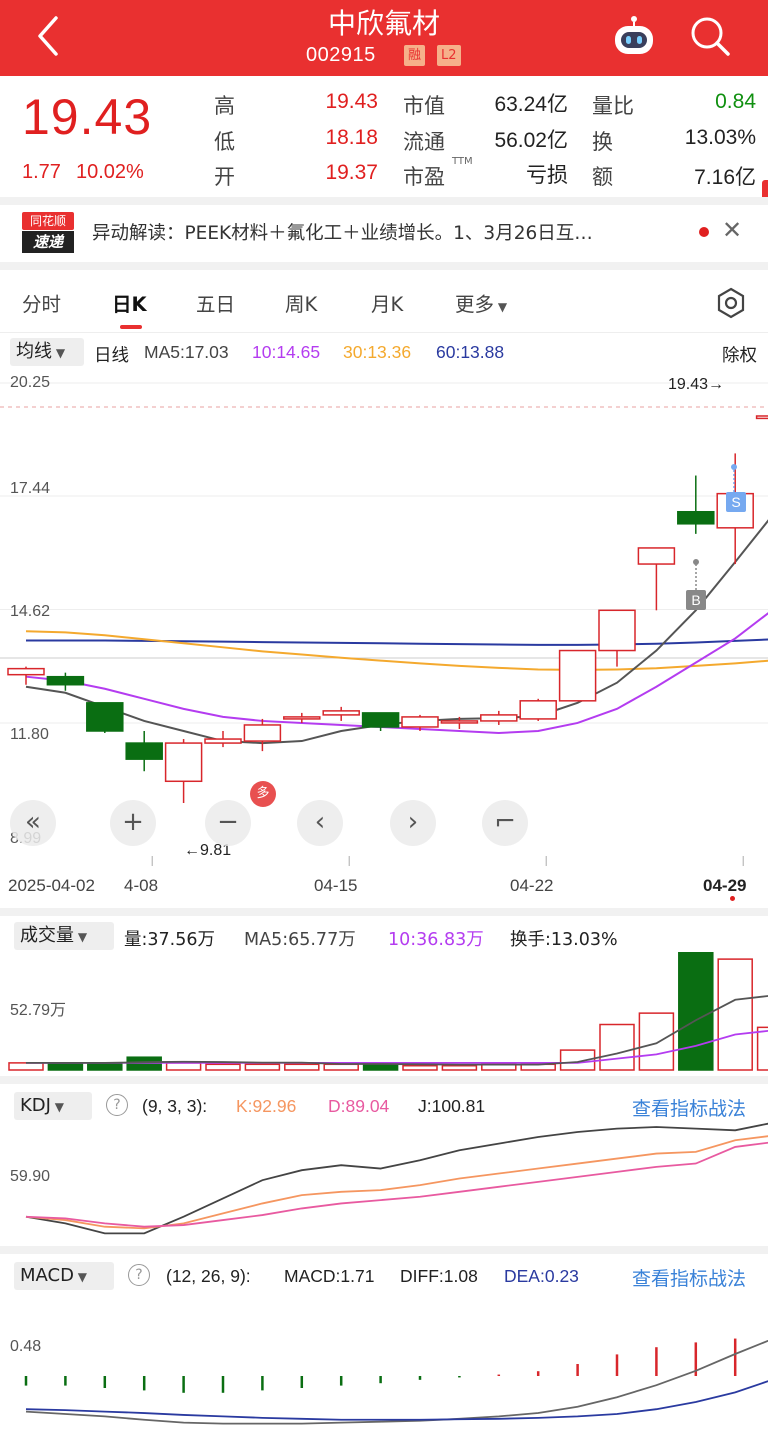 The height and width of the screenshot is (1435, 768). I want to click on stock-code: 002915, so click(341, 55).